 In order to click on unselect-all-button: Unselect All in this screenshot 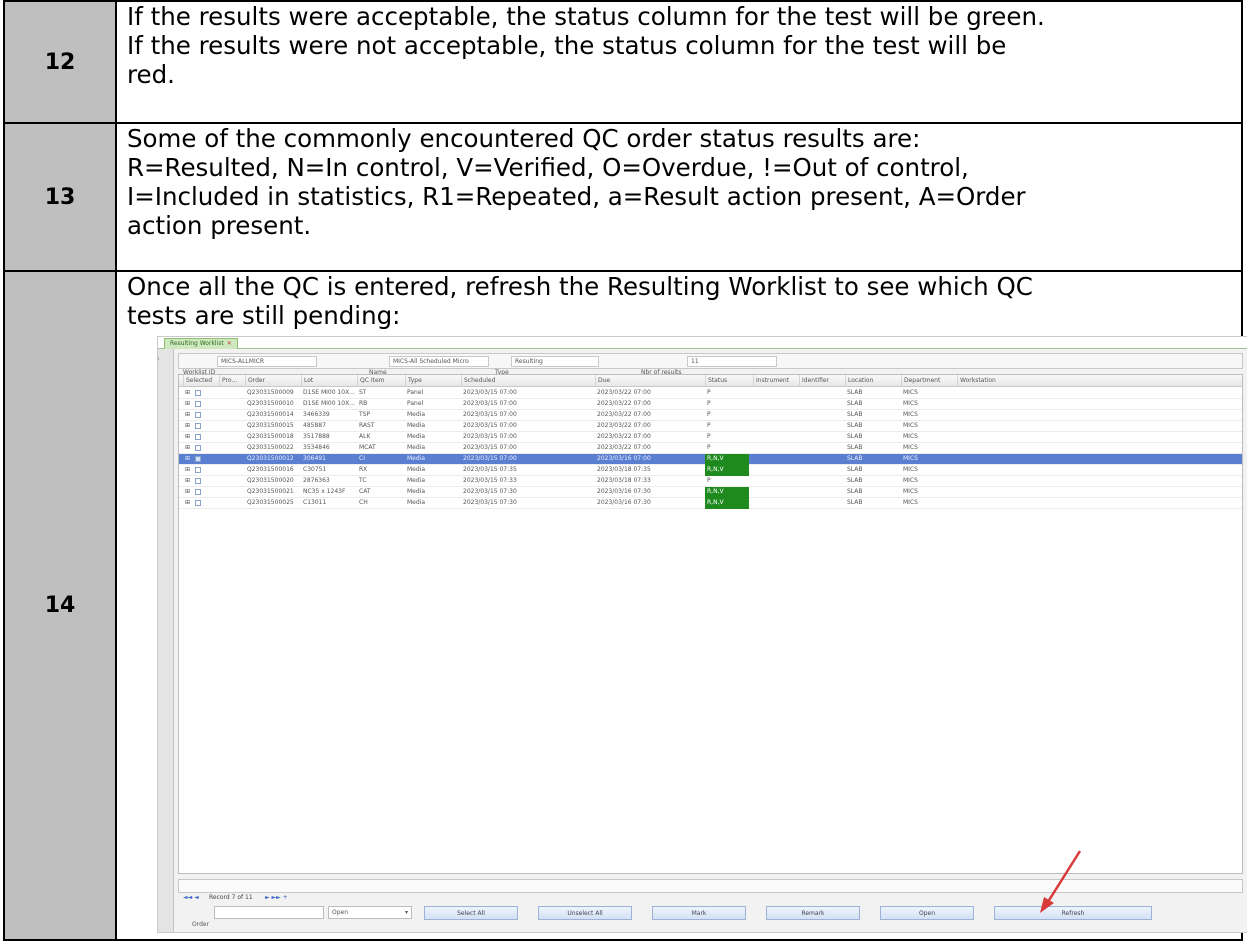, I will do `click(585, 913)`.